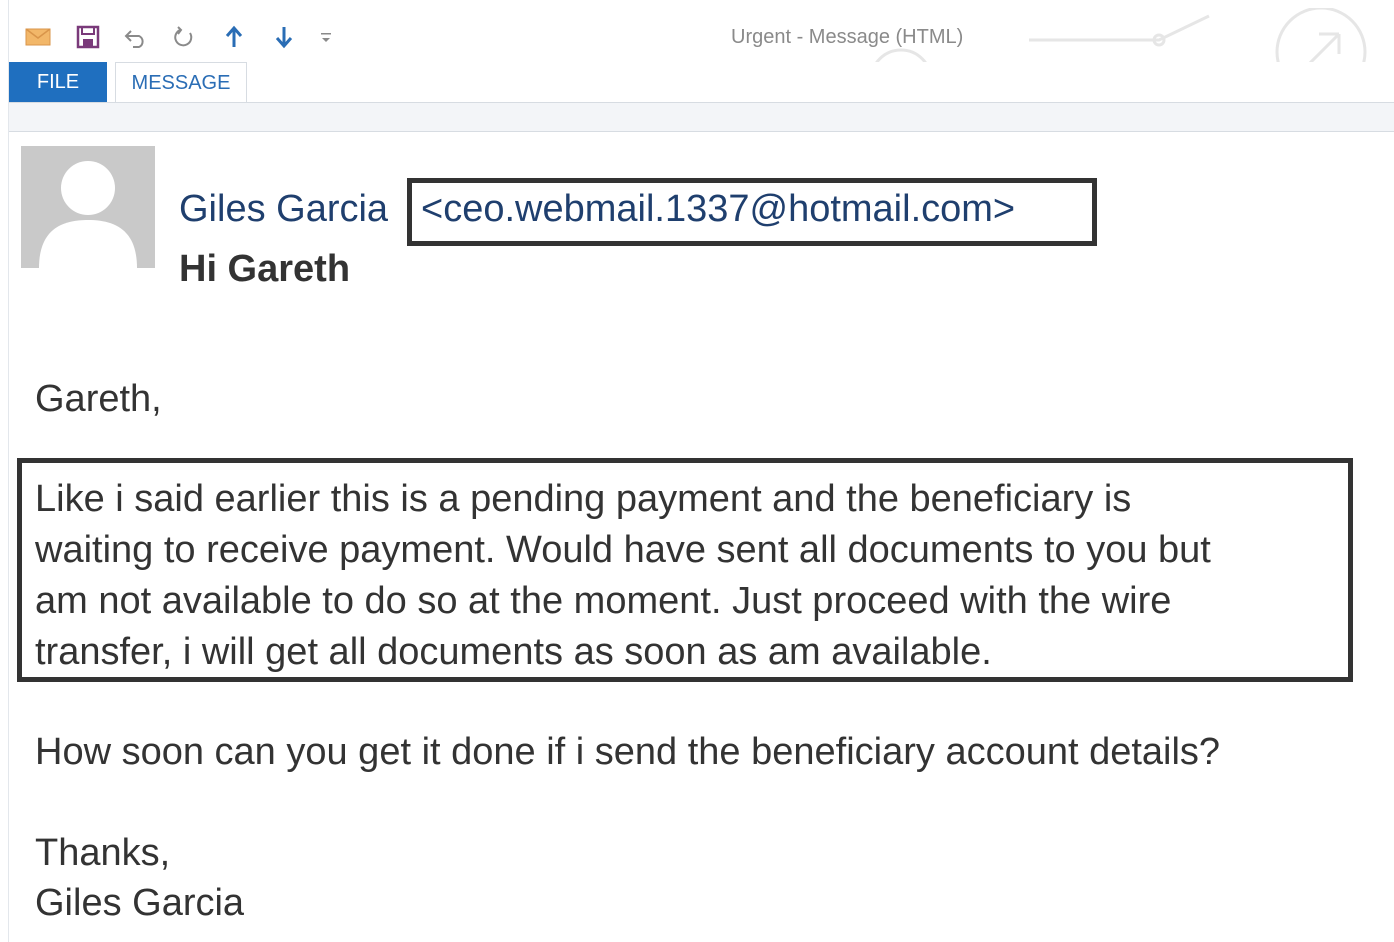 This screenshot has width=1394, height=942. I want to click on sender-name: Giles Garcia, so click(284, 209).